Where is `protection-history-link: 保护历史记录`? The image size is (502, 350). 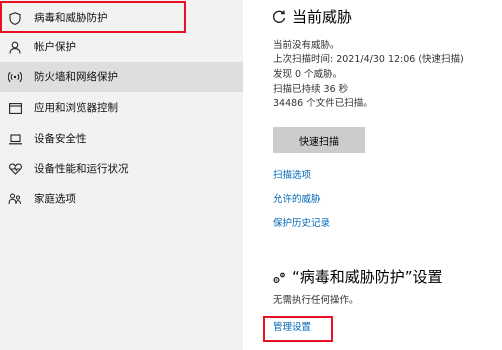 protection-history-link: 保护历史记录 is located at coordinates (301, 224).